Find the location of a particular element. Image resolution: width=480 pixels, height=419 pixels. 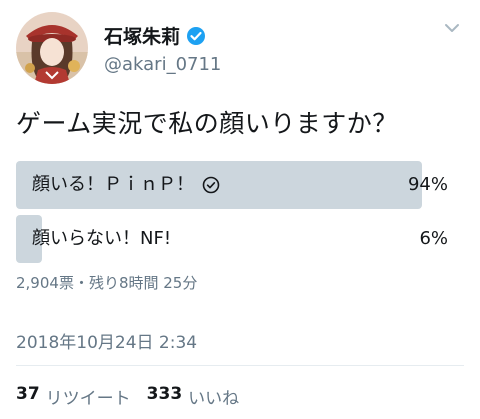

avatar is located at coordinates (52, 48).